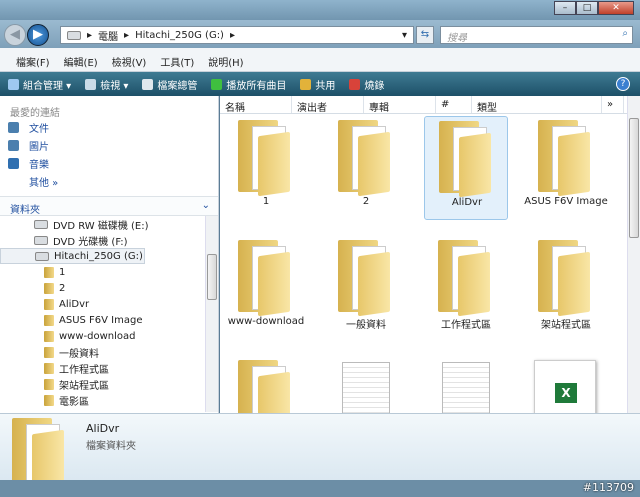  I want to click on column-headers: 名稱 演出者 專輯 # 類型», so click(430, 105).